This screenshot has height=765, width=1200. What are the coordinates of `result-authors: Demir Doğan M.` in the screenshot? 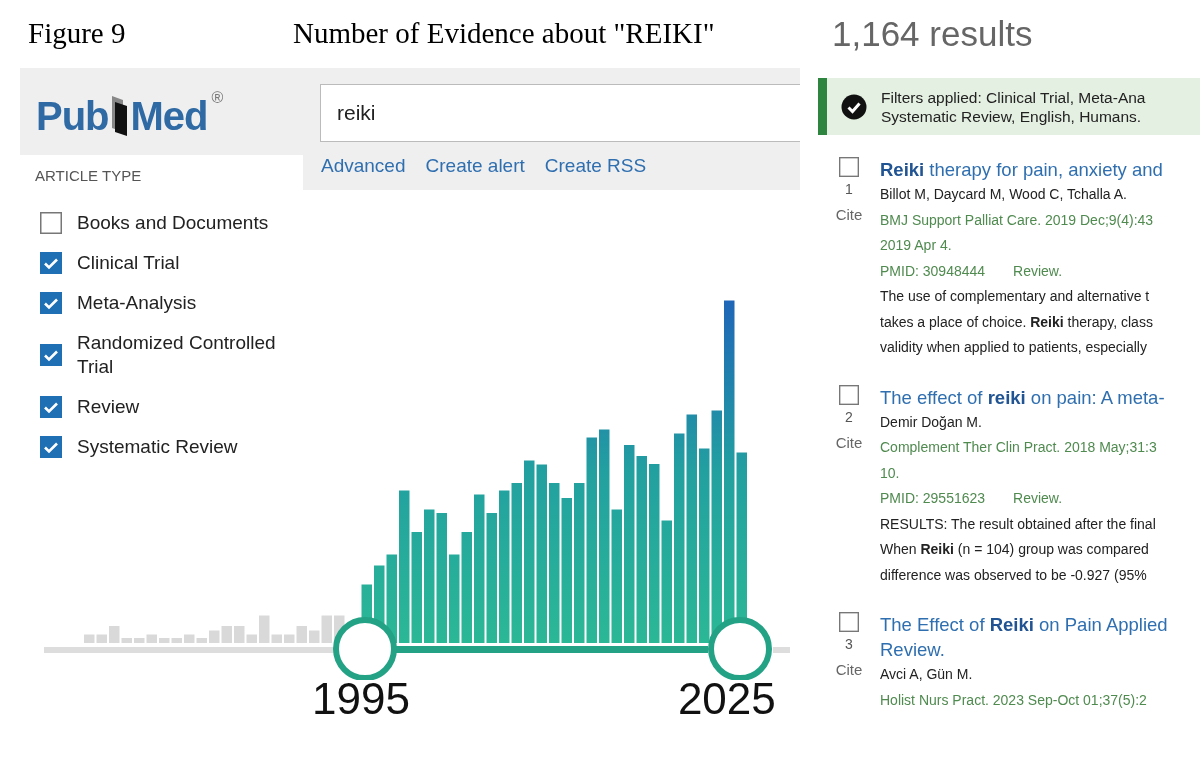 It's located at (931, 422).